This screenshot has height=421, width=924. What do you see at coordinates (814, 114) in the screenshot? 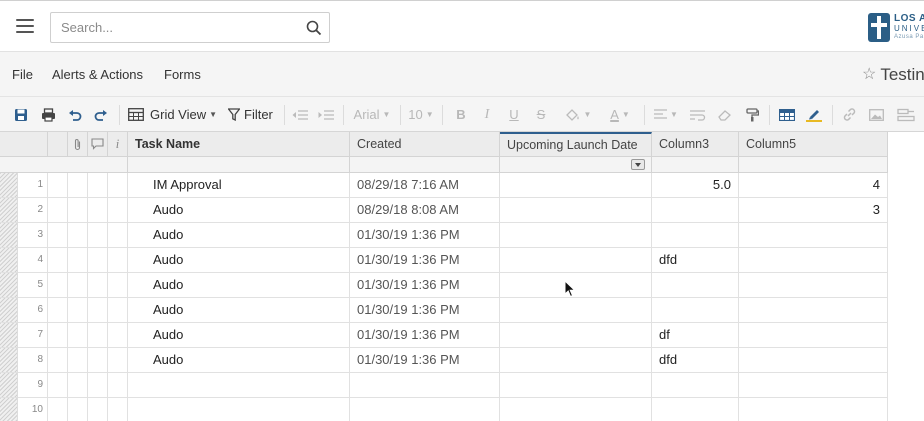
I see `highlight-icon` at bounding box center [814, 114].